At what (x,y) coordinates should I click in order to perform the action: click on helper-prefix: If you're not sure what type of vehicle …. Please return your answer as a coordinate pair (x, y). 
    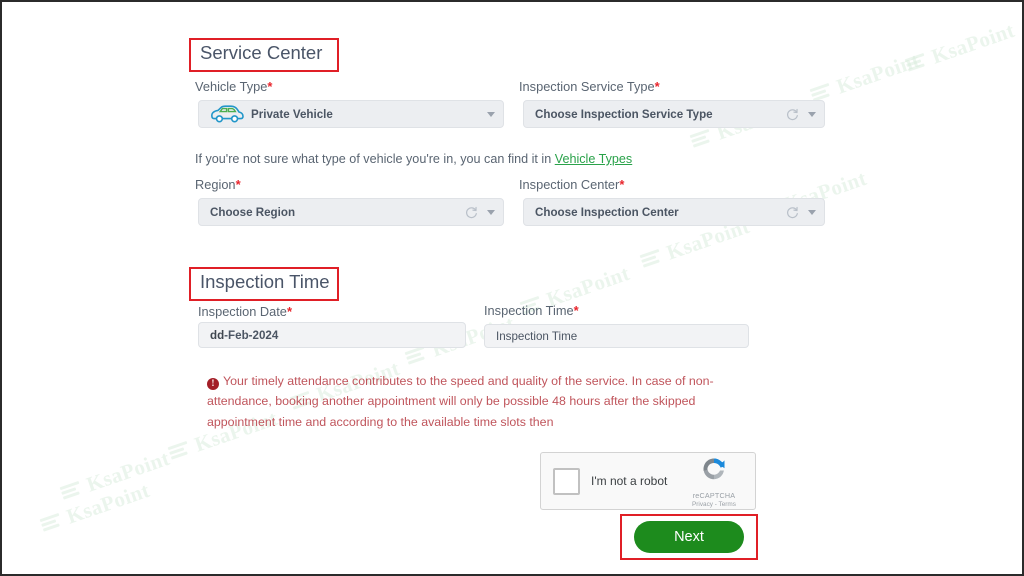
    Looking at the image, I should click on (375, 159).